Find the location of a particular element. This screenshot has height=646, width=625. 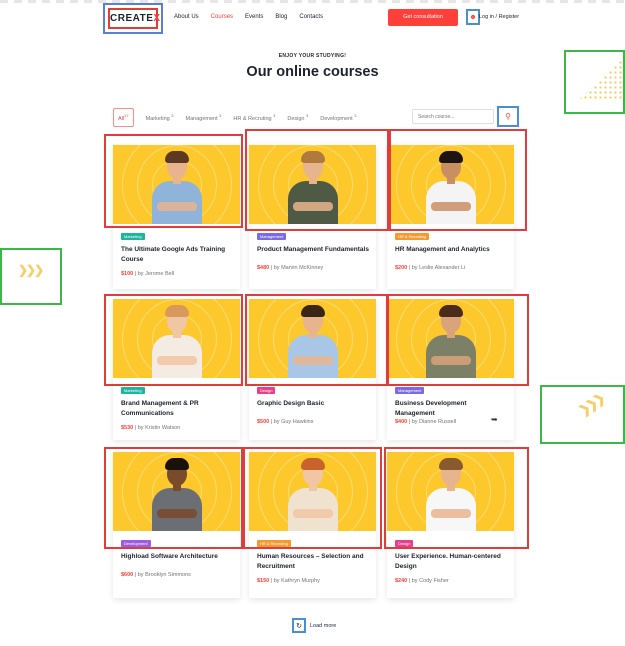

load-more-button: ↻ Load more is located at coordinates (314, 625).